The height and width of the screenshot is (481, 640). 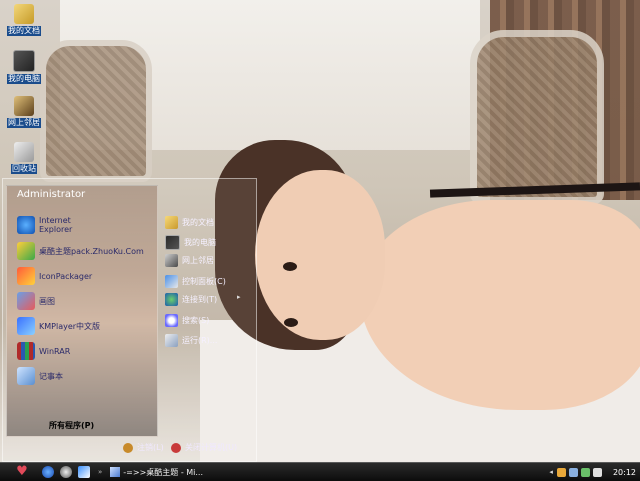 I want to click on menu-item-winrar: WinRAR, so click(x=43, y=351).